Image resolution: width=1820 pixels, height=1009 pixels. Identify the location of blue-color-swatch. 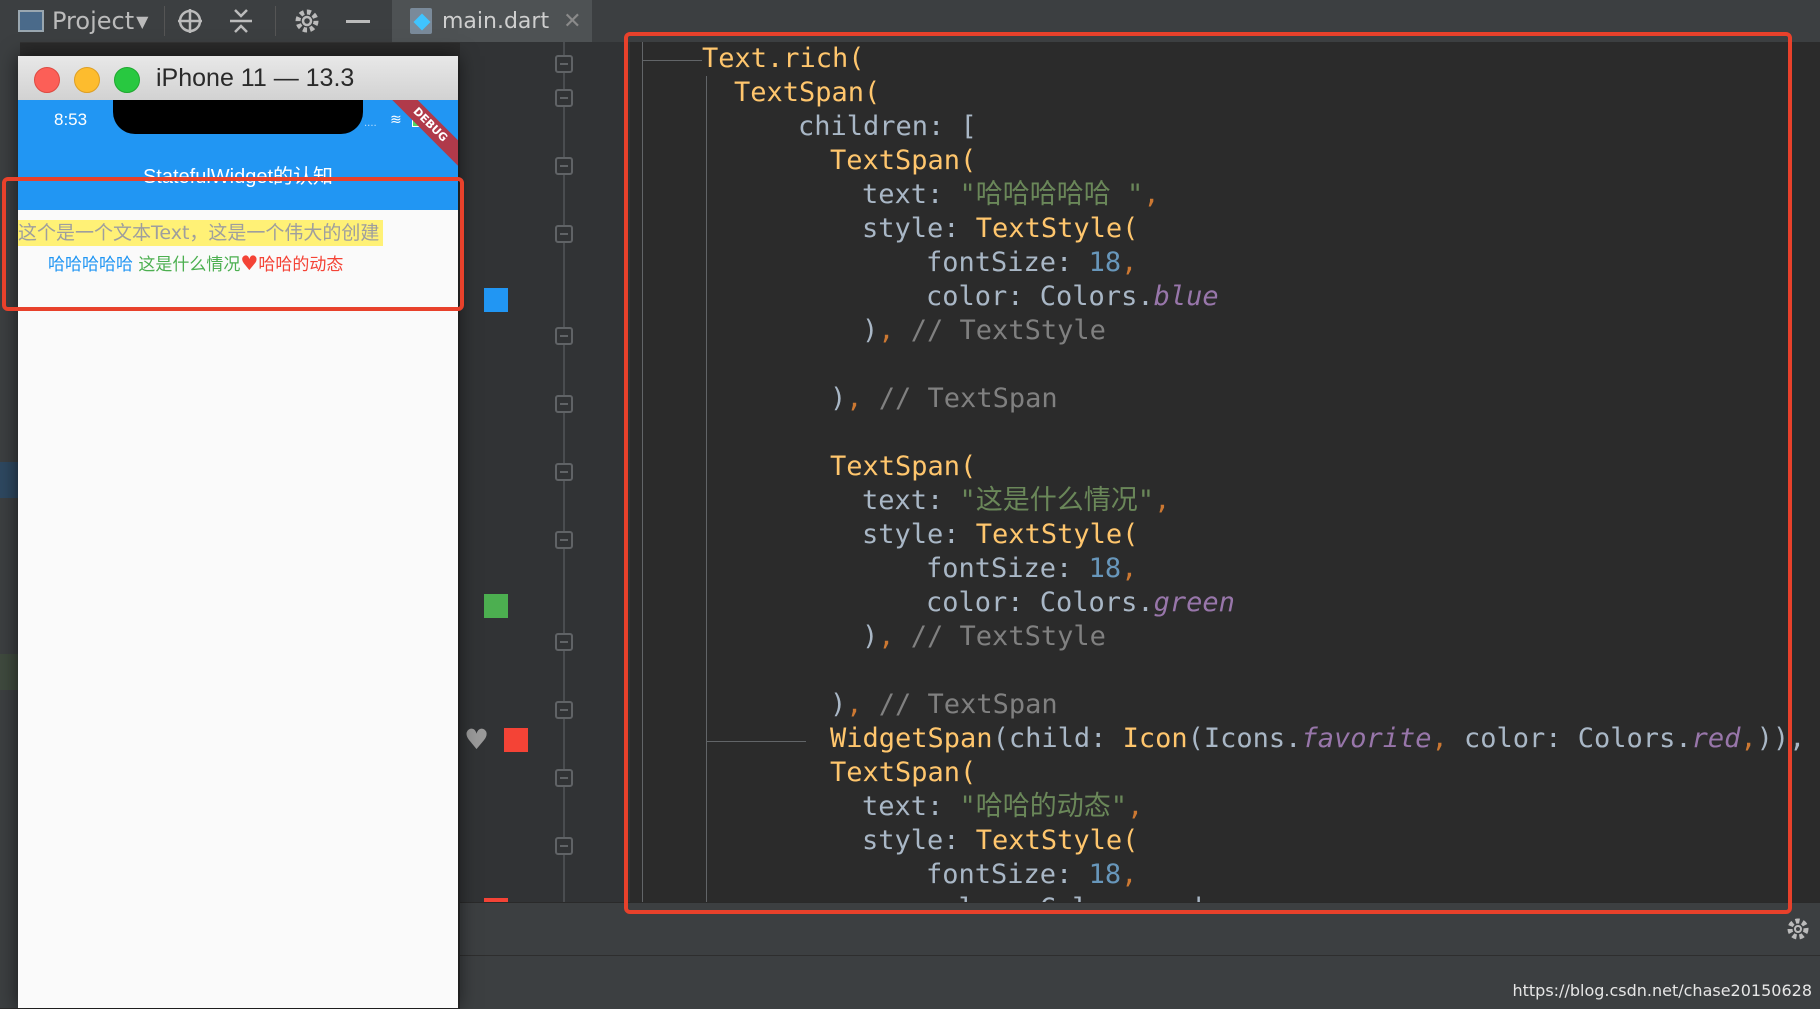
(496, 300).